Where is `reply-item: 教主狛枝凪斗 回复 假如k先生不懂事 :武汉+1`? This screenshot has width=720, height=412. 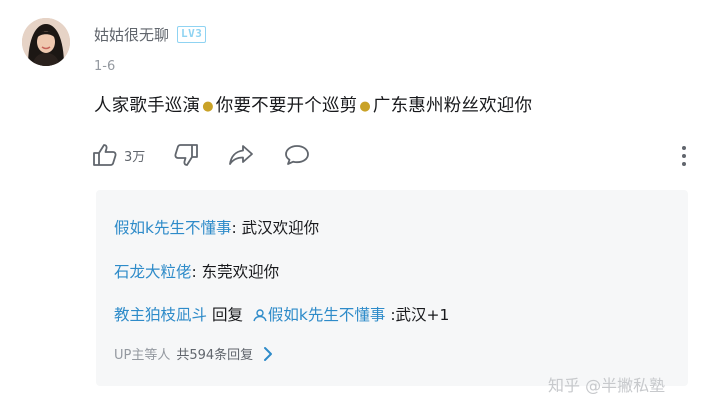 reply-item: 教主狛枝凪斗 回复 假如k先生不懂事 :武汉+1 is located at coordinates (281, 314).